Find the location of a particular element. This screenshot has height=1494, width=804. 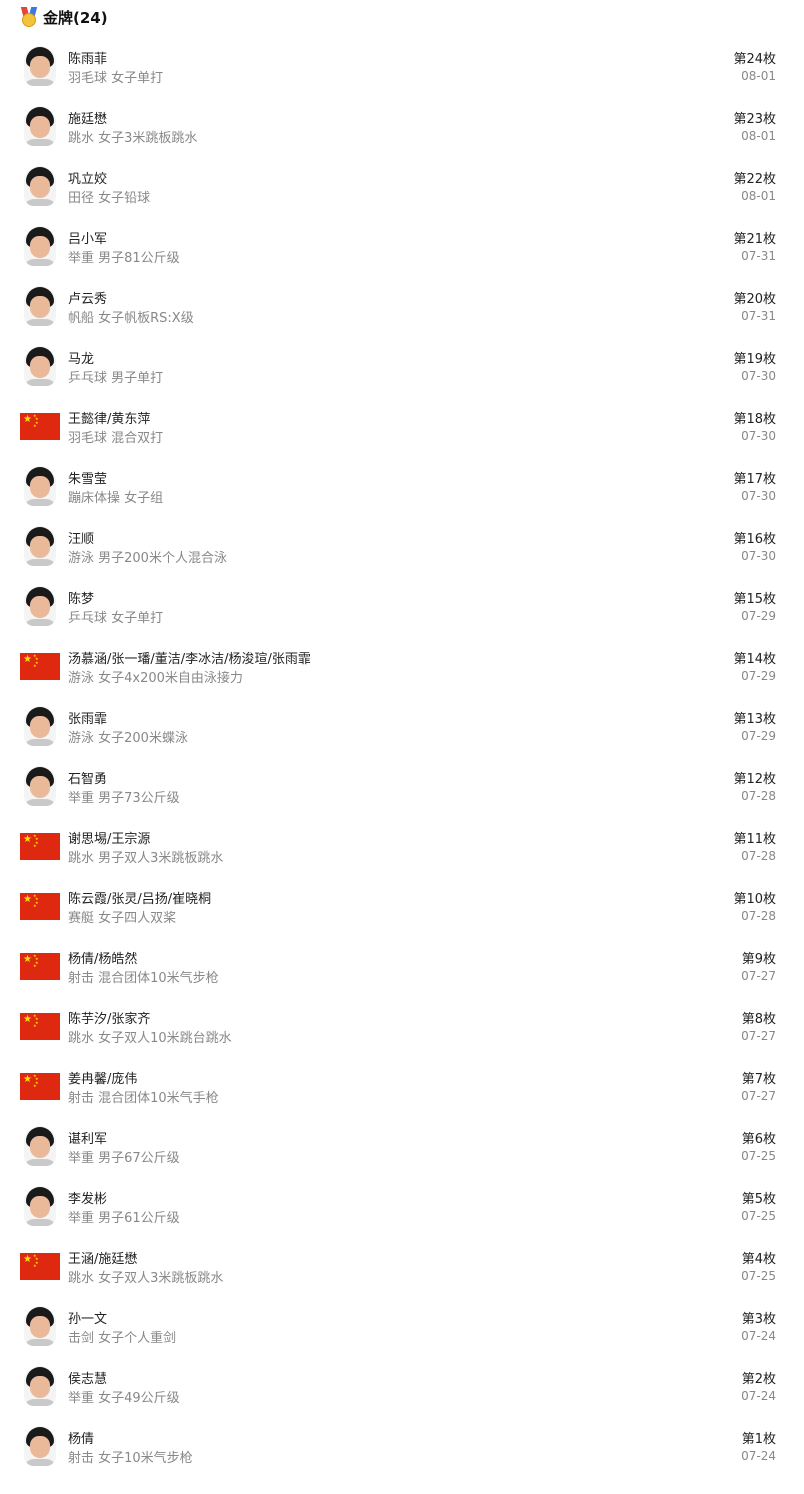

medal-rank: 第1枚 is located at coordinates (758, 1439).